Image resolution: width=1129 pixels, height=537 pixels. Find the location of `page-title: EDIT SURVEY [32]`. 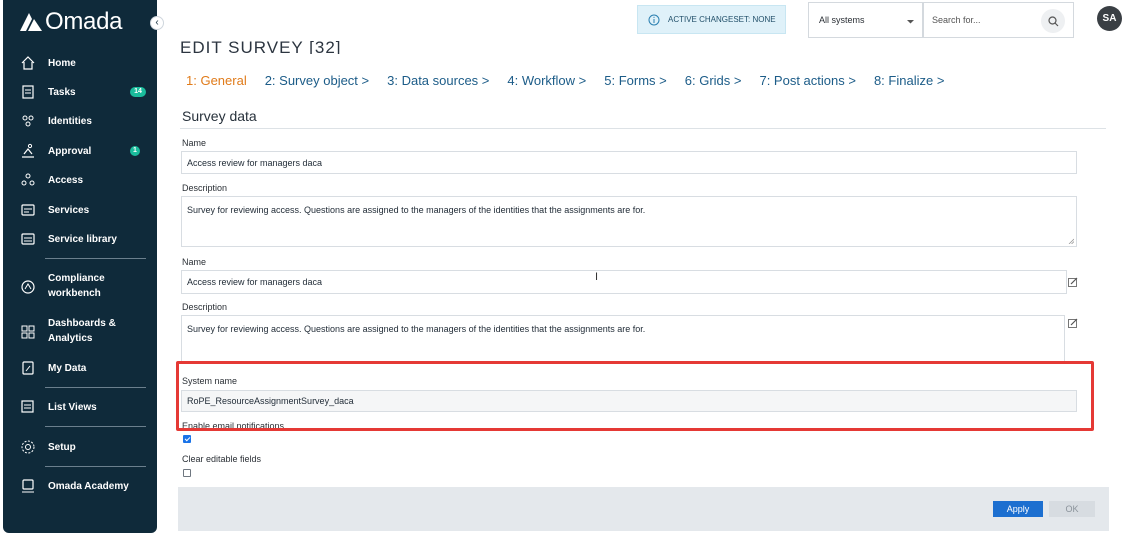

page-title: EDIT SURVEY [32] is located at coordinates (261, 46).